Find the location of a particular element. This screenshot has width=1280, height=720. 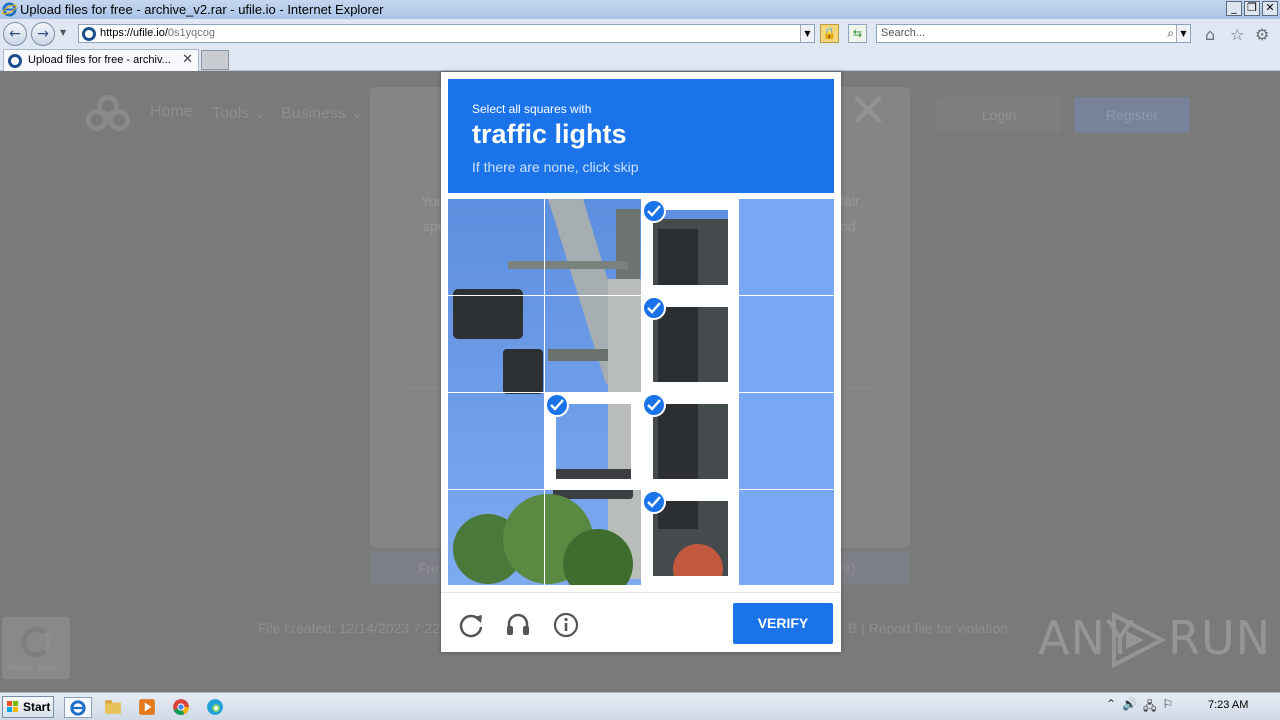

prompt-instruction: Select all squares with is located at coordinates (532, 109).